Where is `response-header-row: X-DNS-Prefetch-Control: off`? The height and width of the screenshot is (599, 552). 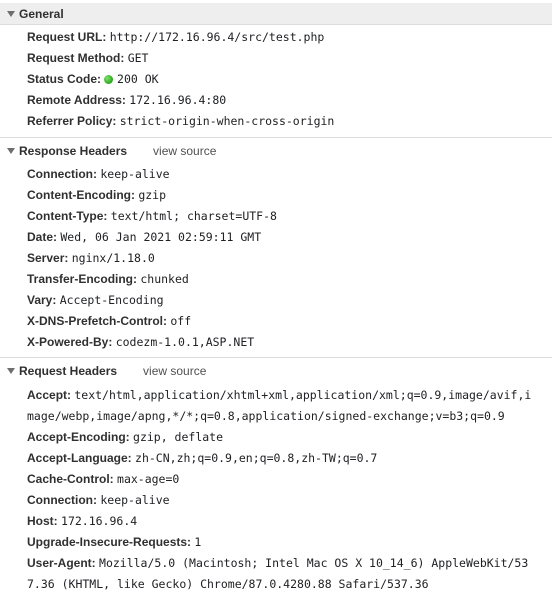
response-header-row: X-DNS-Prefetch-Control: off is located at coordinates (289, 321).